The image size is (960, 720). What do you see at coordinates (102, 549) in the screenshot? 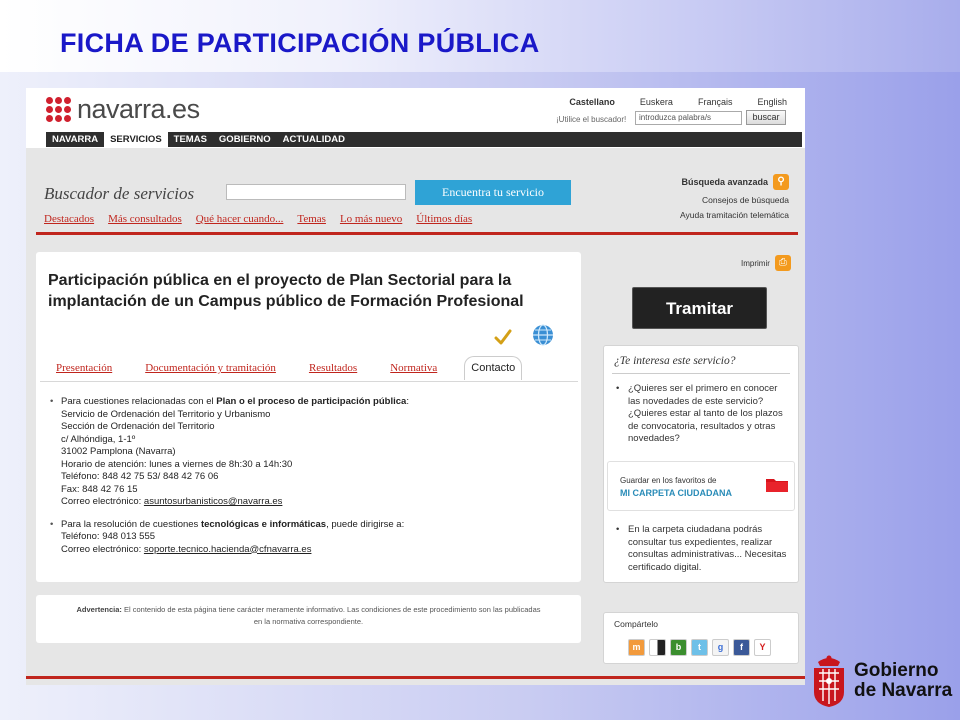
I see `contact2-email-label: Correo electrónico:` at bounding box center [102, 549].